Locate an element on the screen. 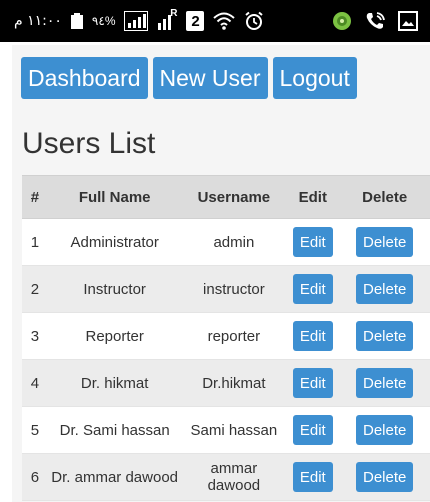 The height and width of the screenshot is (502, 430). row-username: reporter is located at coordinates (234, 336).